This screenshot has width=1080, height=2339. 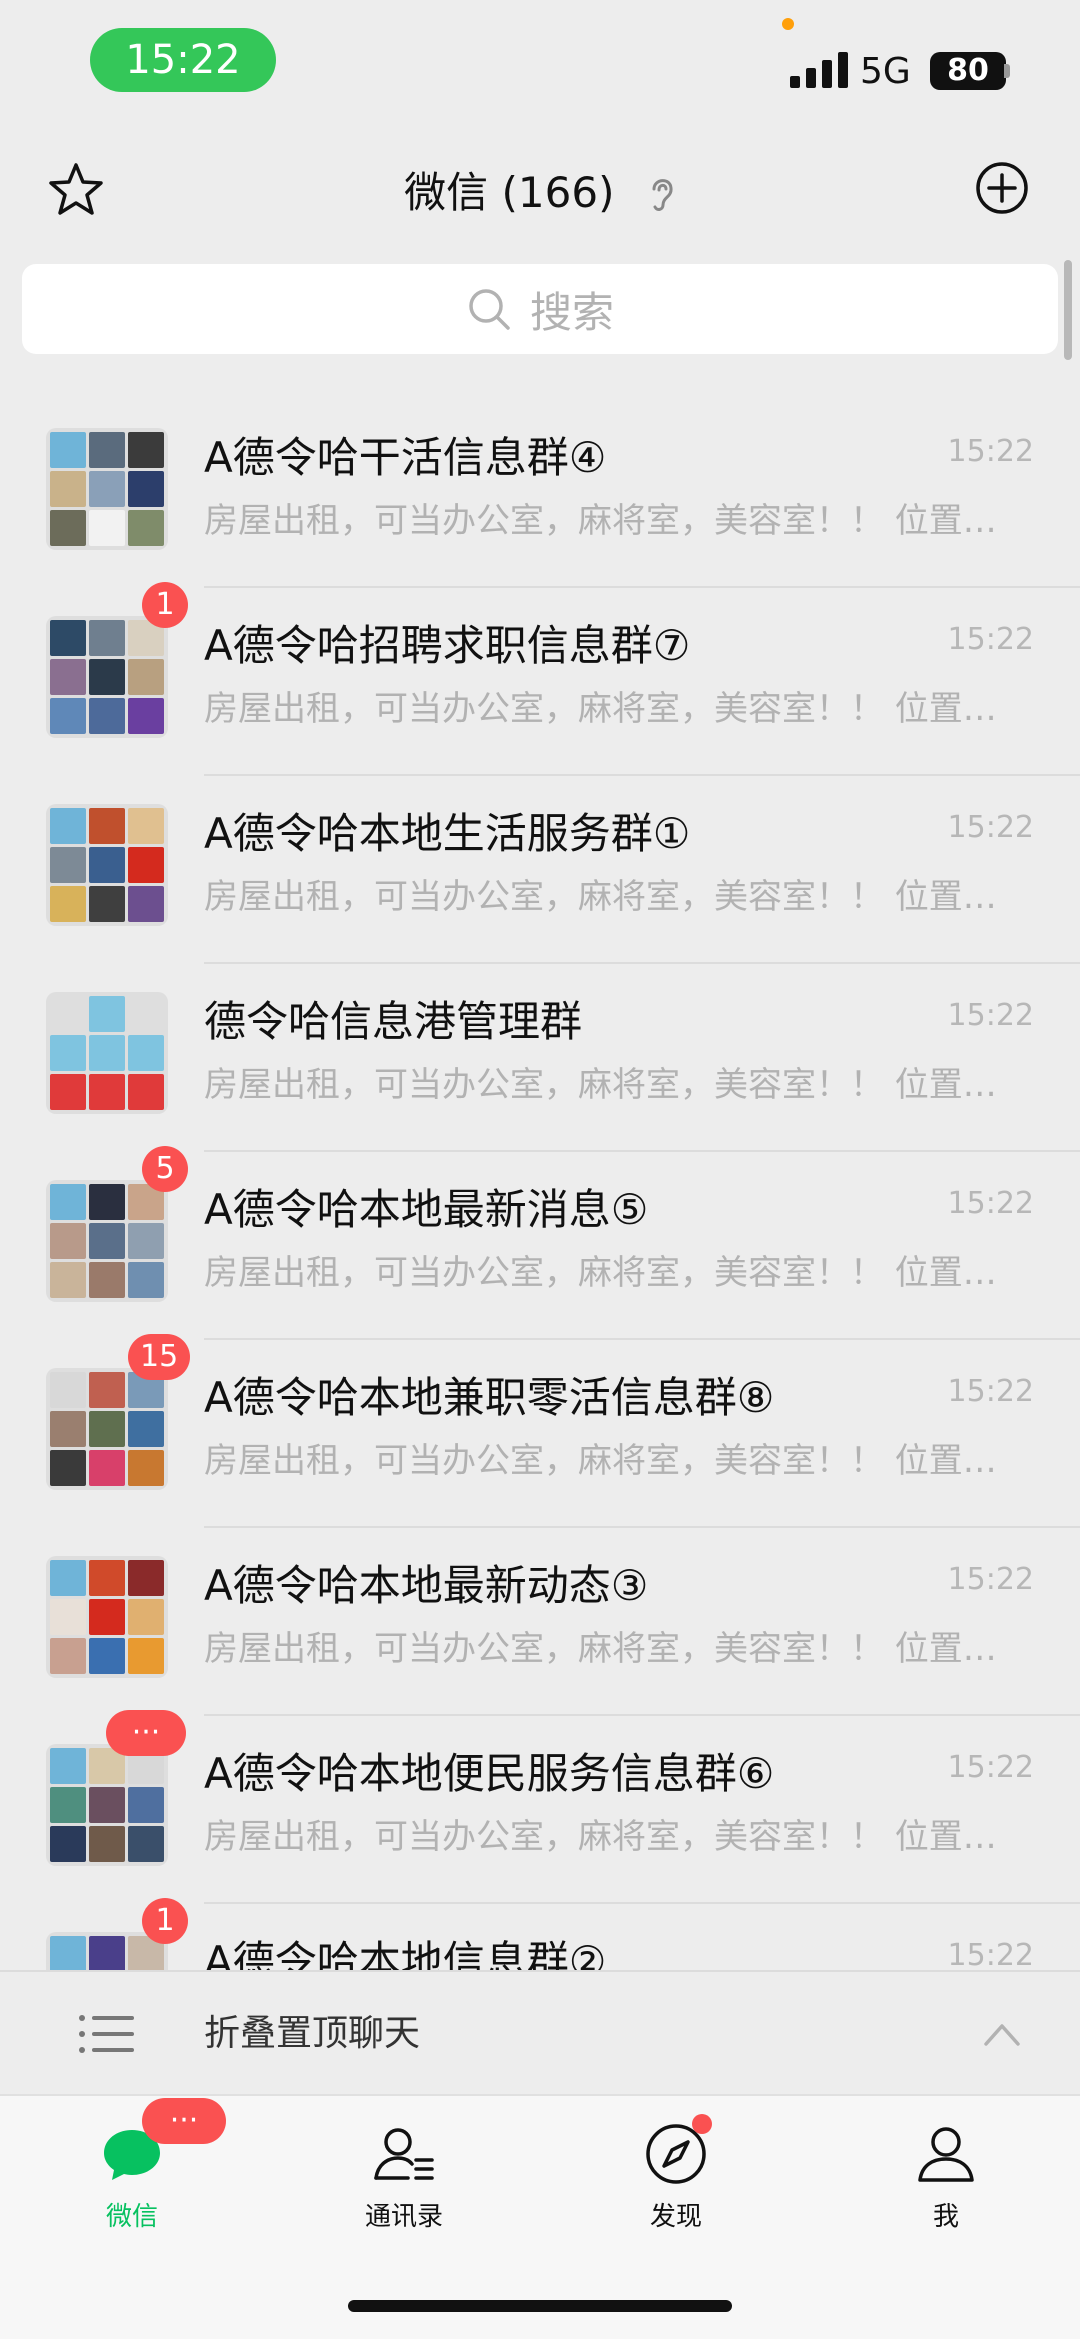 I want to click on search-icon, so click(x=489, y=309).